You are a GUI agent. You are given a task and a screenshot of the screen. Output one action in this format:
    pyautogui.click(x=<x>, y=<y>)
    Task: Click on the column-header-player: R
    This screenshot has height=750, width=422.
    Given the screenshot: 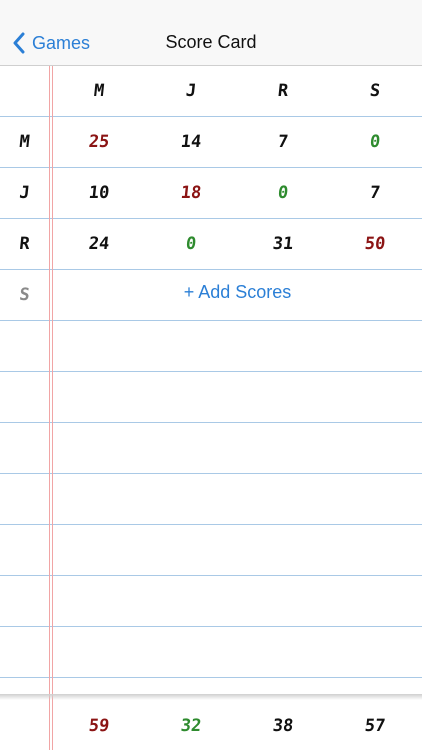 What is the action you would take?
    pyautogui.click(x=283, y=91)
    